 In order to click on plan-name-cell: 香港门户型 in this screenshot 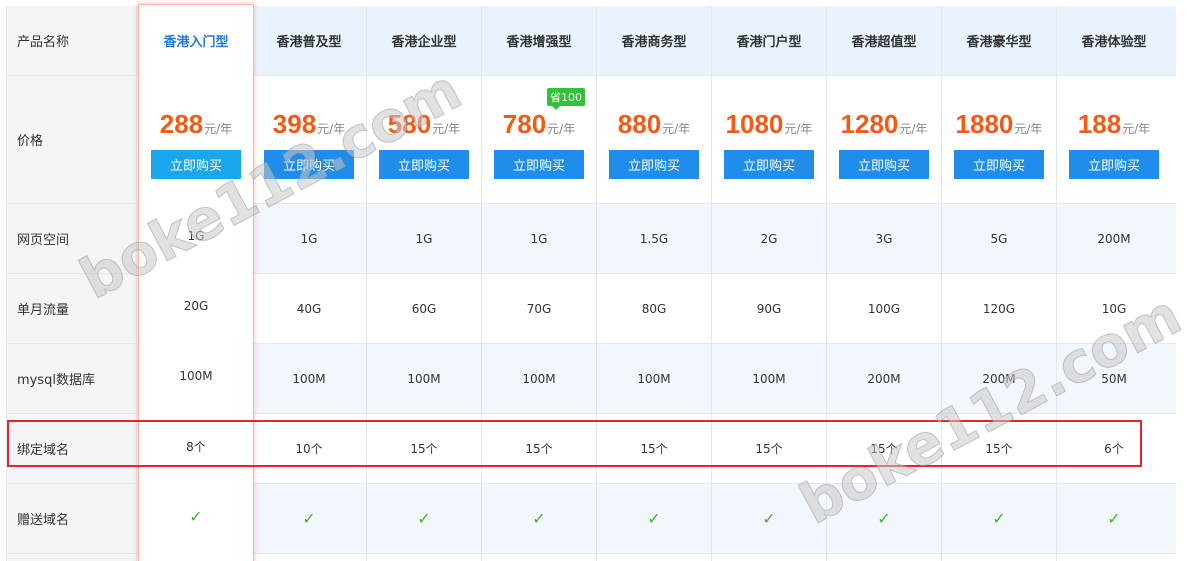, I will do `click(768, 40)`.